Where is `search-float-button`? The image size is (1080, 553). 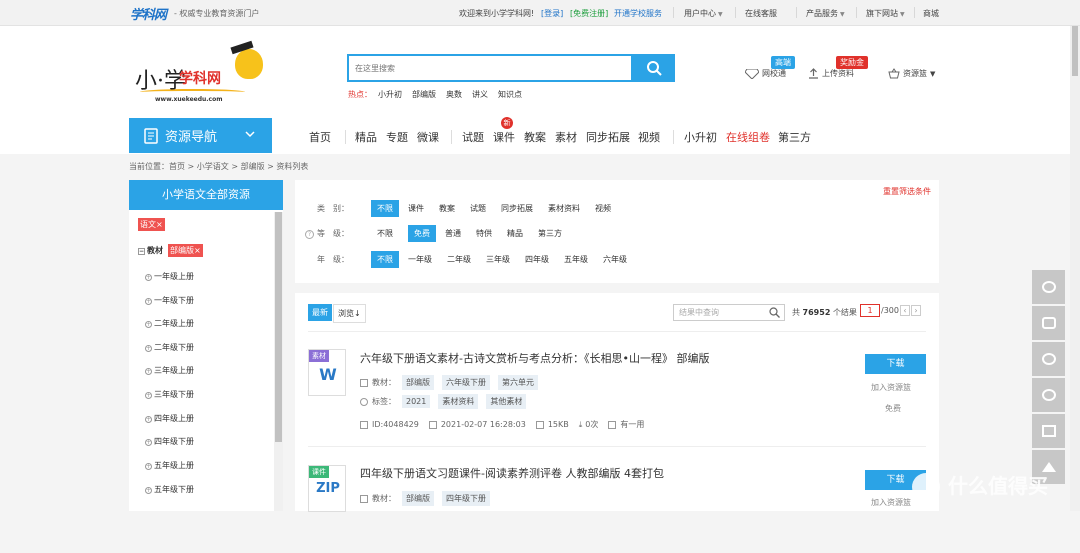 search-float-button is located at coordinates (1048, 395).